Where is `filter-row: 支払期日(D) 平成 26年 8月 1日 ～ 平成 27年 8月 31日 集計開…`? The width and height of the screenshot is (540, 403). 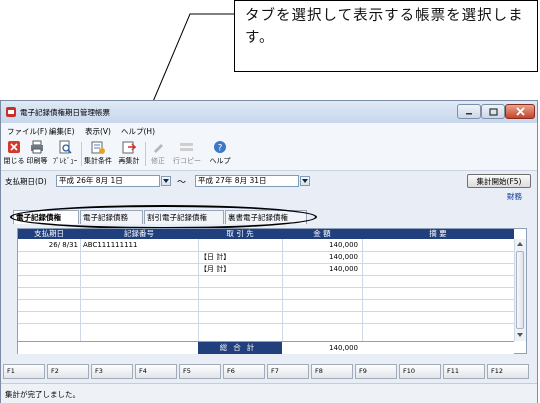 filter-row: 支払期日(D) 平成 26年 8月 1日 ～ 平成 27年 8月 31日 集計開… is located at coordinates (269, 186).